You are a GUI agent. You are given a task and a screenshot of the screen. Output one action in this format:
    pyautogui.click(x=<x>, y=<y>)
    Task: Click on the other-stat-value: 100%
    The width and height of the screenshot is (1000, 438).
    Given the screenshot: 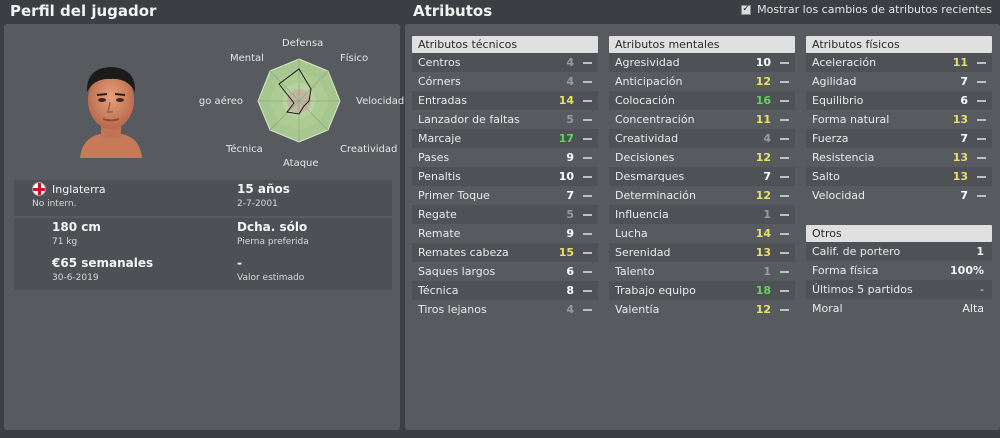 What is the action you would take?
    pyautogui.click(x=967, y=270)
    